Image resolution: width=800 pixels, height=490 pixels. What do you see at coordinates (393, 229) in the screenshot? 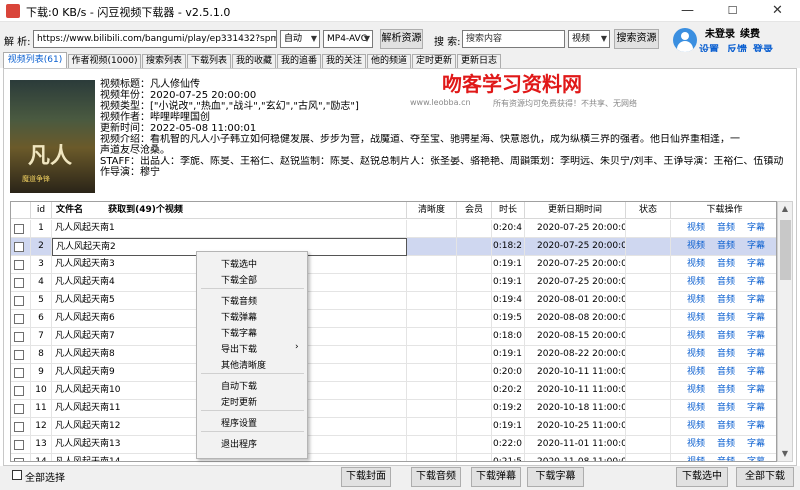
I see `table-row: 1 凡人风起天南1 0:20:4 2020-07-25 20:00:00 视频 音频 字幕` at bounding box center [393, 229].